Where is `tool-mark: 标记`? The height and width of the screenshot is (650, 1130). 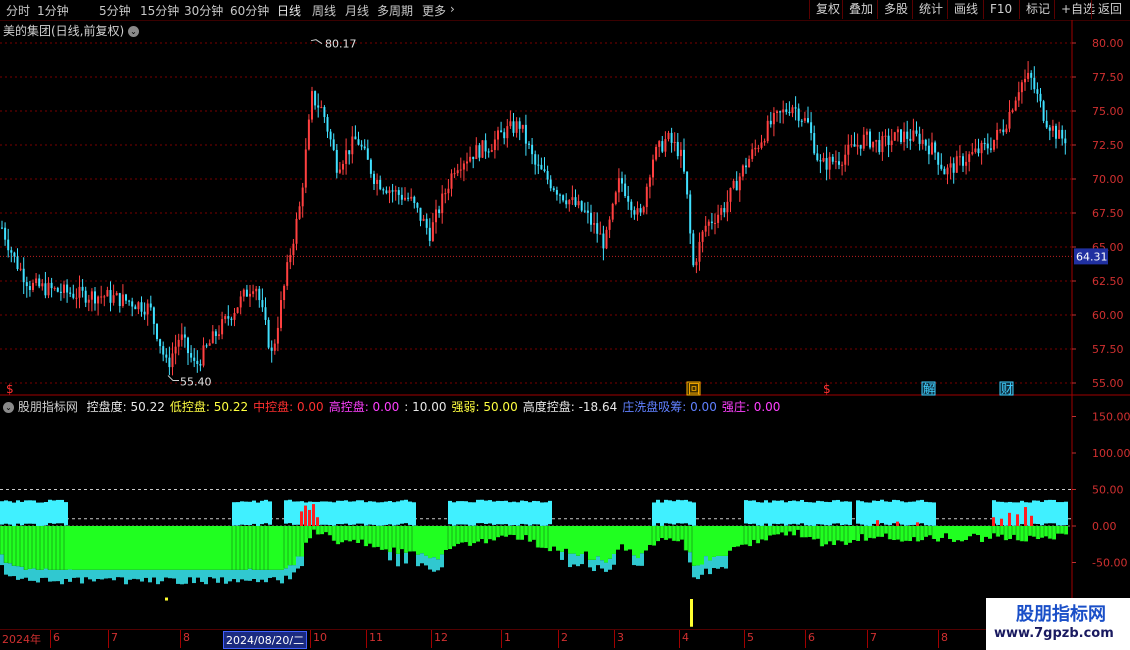 tool-mark: 标记 is located at coordinates (1037, 9).